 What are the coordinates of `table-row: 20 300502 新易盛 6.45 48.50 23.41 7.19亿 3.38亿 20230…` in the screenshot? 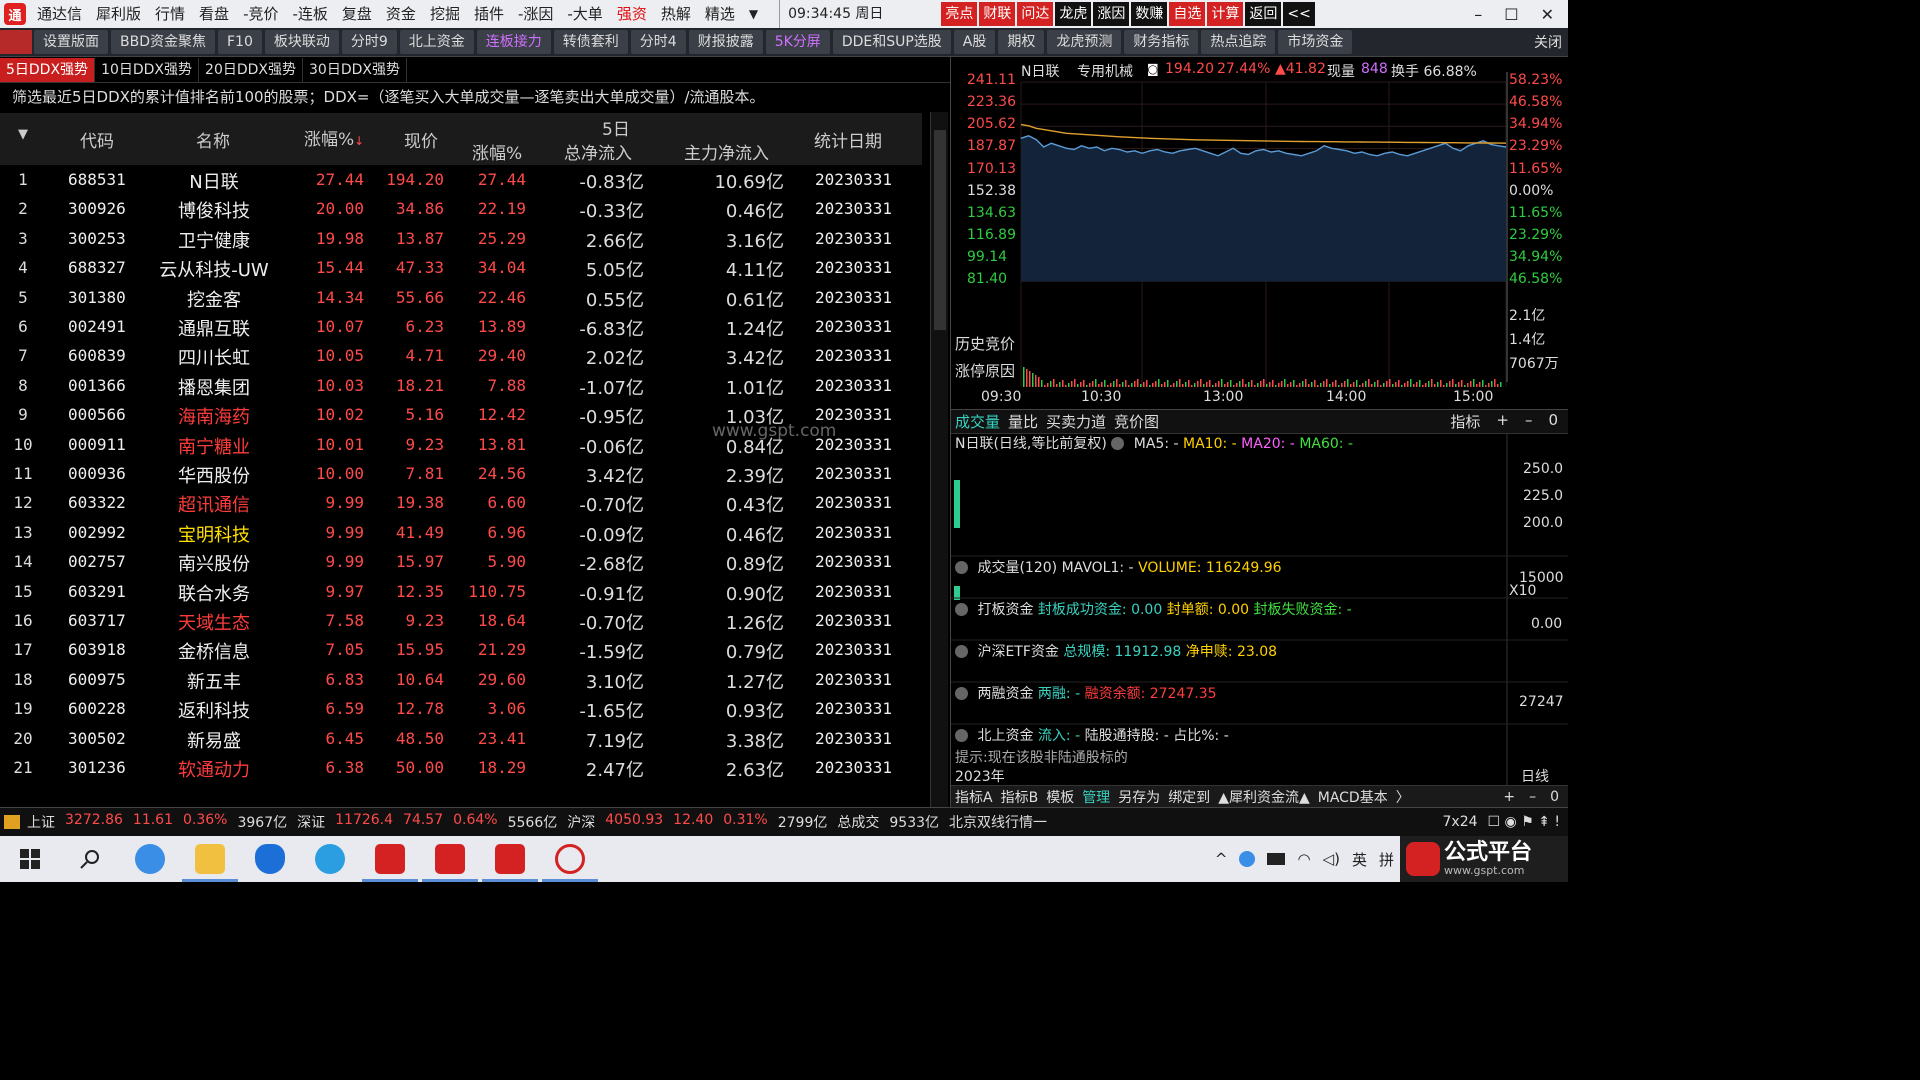 It's located at (461, 738).